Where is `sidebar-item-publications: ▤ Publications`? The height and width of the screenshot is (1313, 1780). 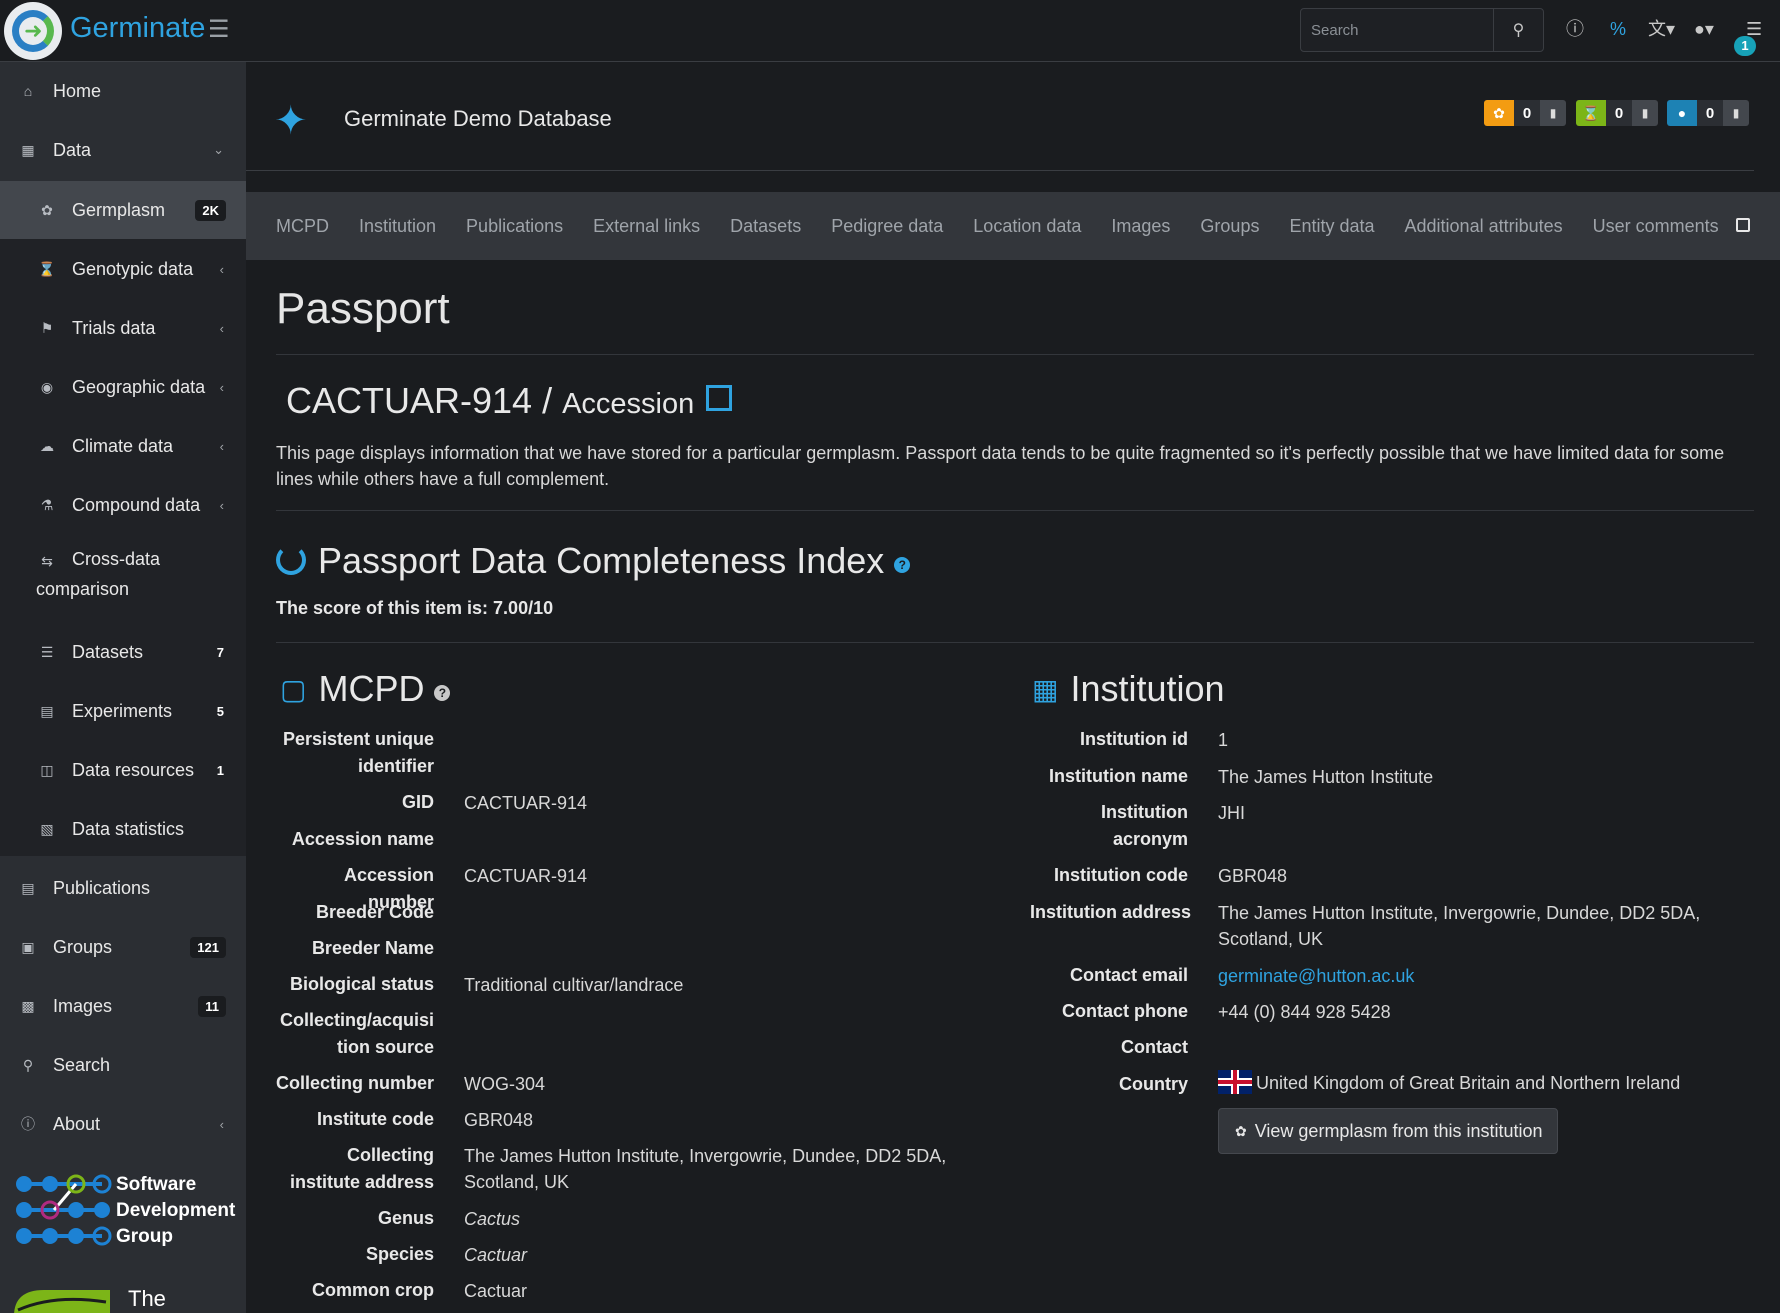 sidebar-item-publications: ▤ Publications is located at coordinates (123, 888).